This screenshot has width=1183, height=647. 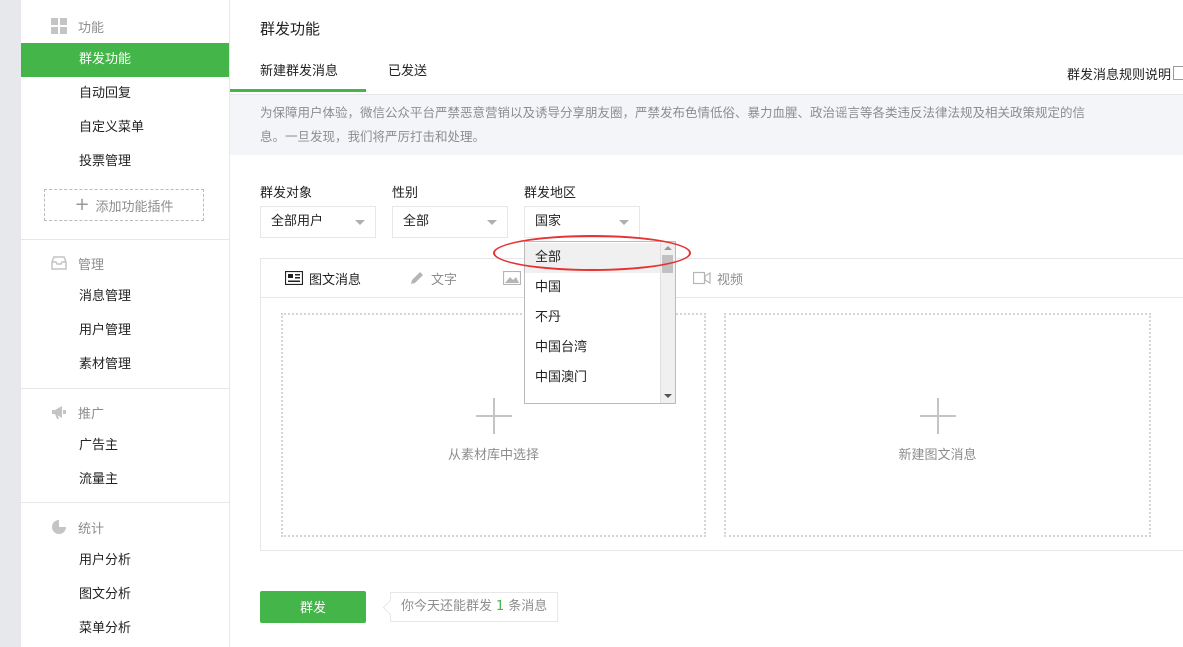 I want to click on region-select: 国家, so click(x=582, y=222).